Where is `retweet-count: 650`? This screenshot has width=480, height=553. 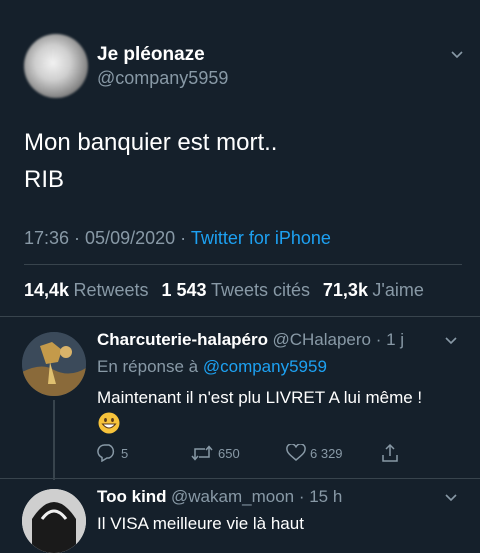 retweet-count: 650 is located at coordinates (229, 453).